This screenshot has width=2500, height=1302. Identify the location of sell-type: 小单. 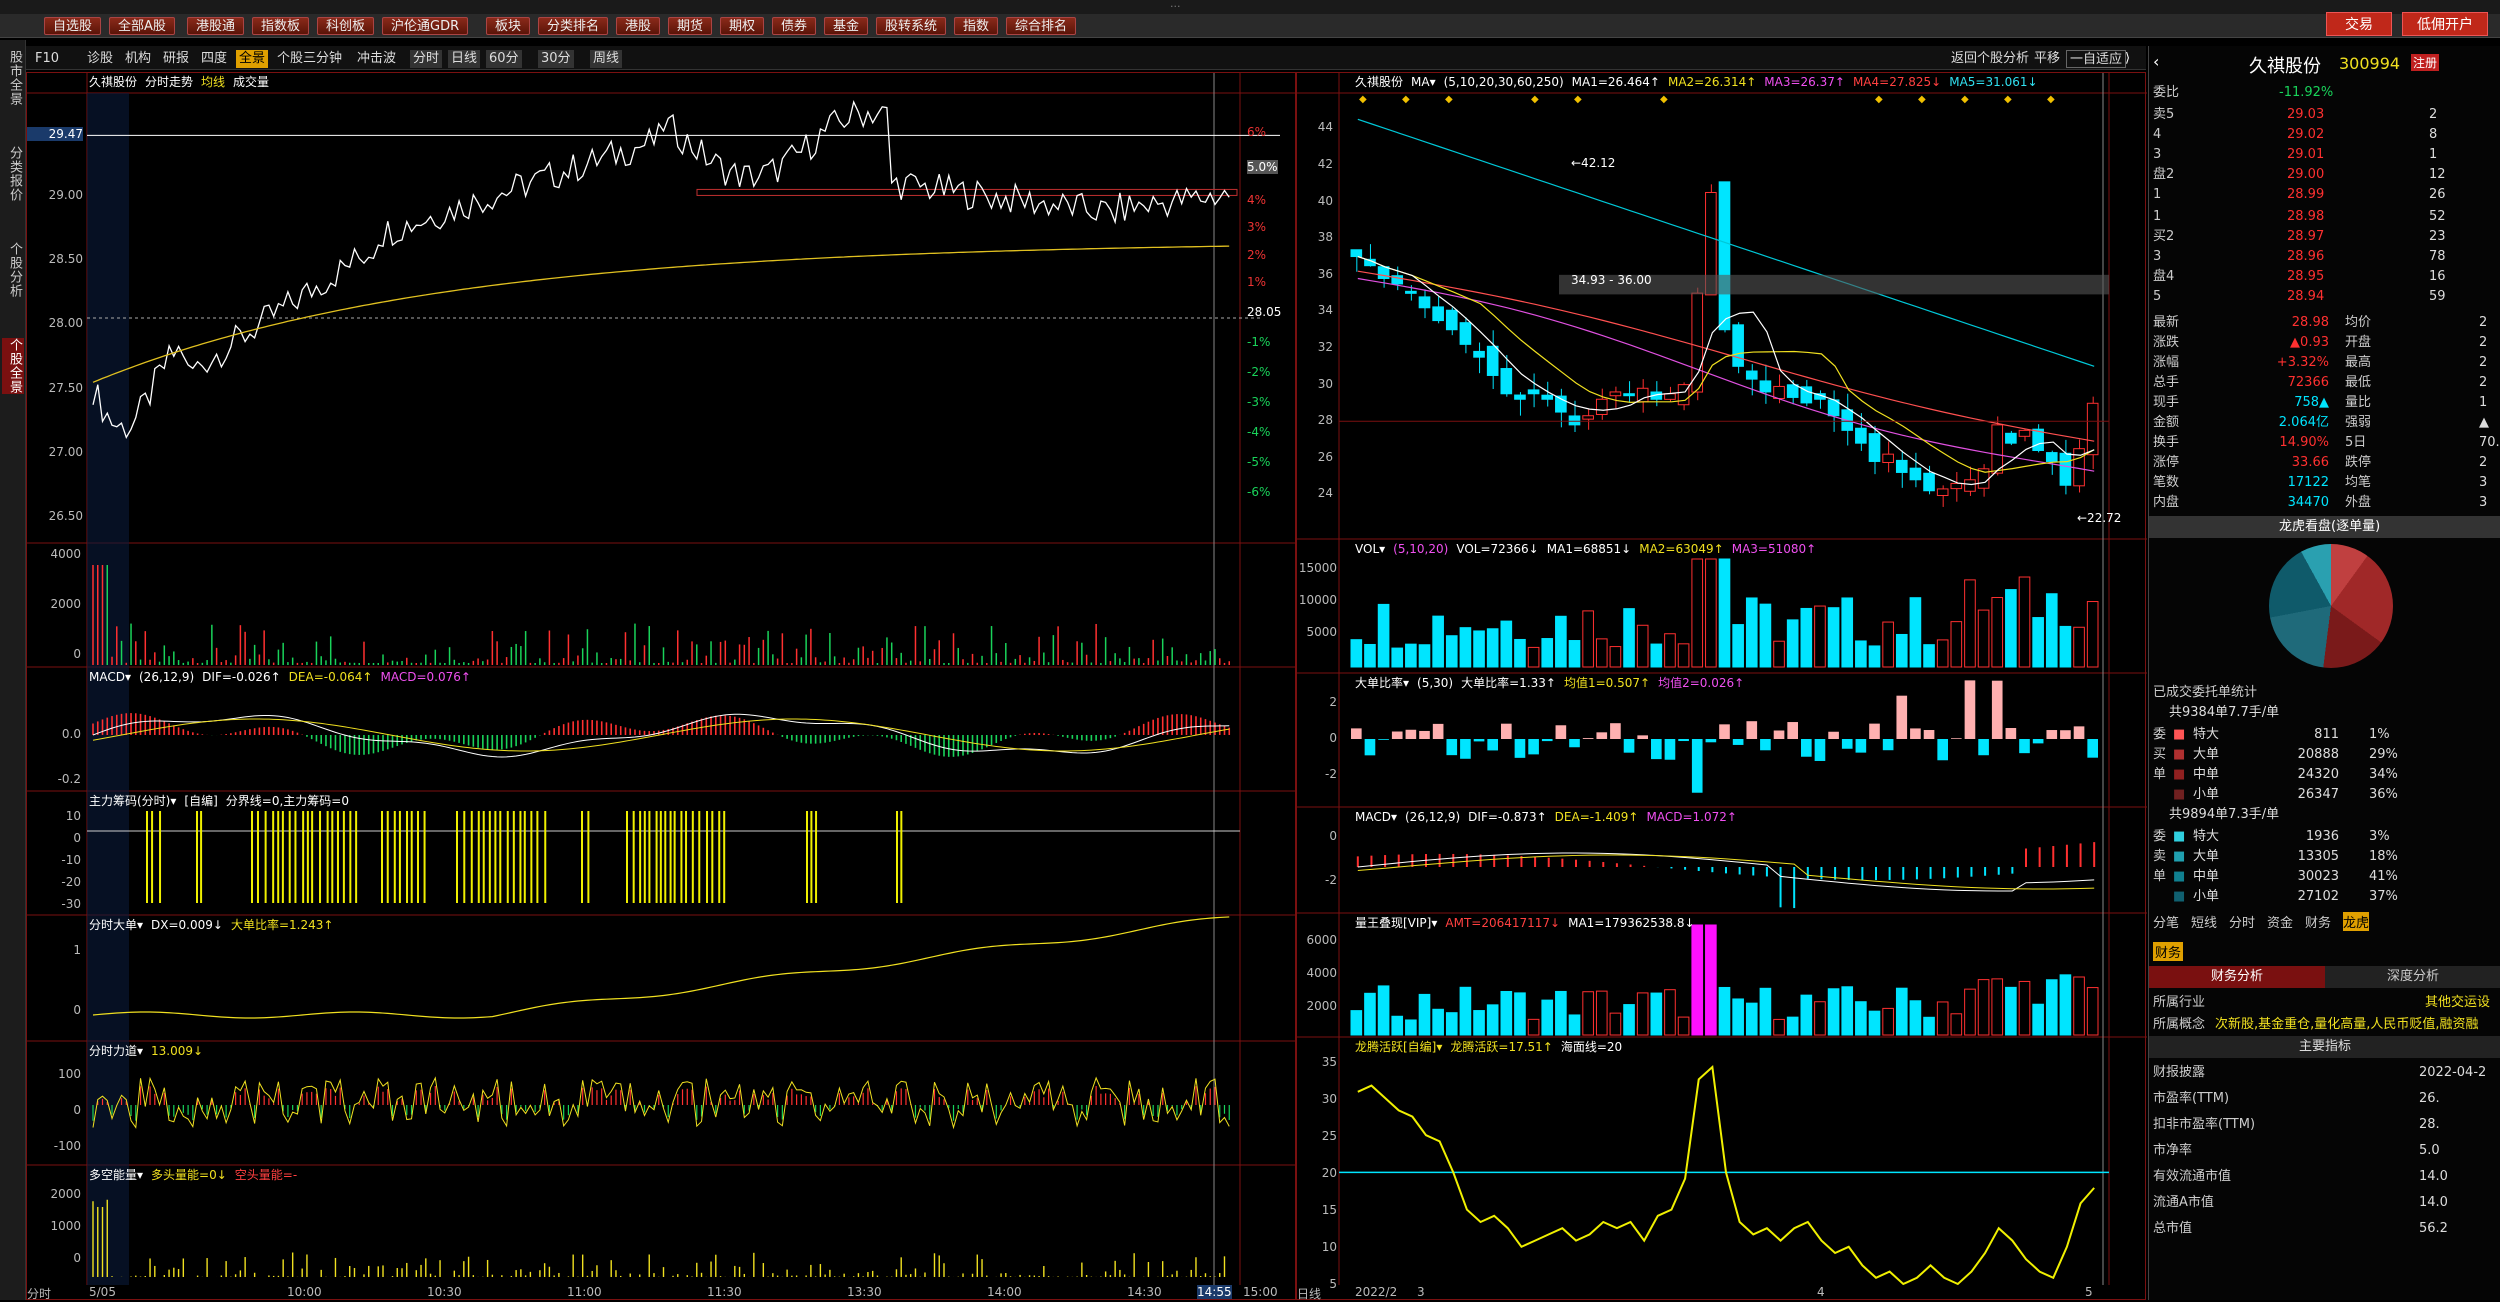
(2206, 896).